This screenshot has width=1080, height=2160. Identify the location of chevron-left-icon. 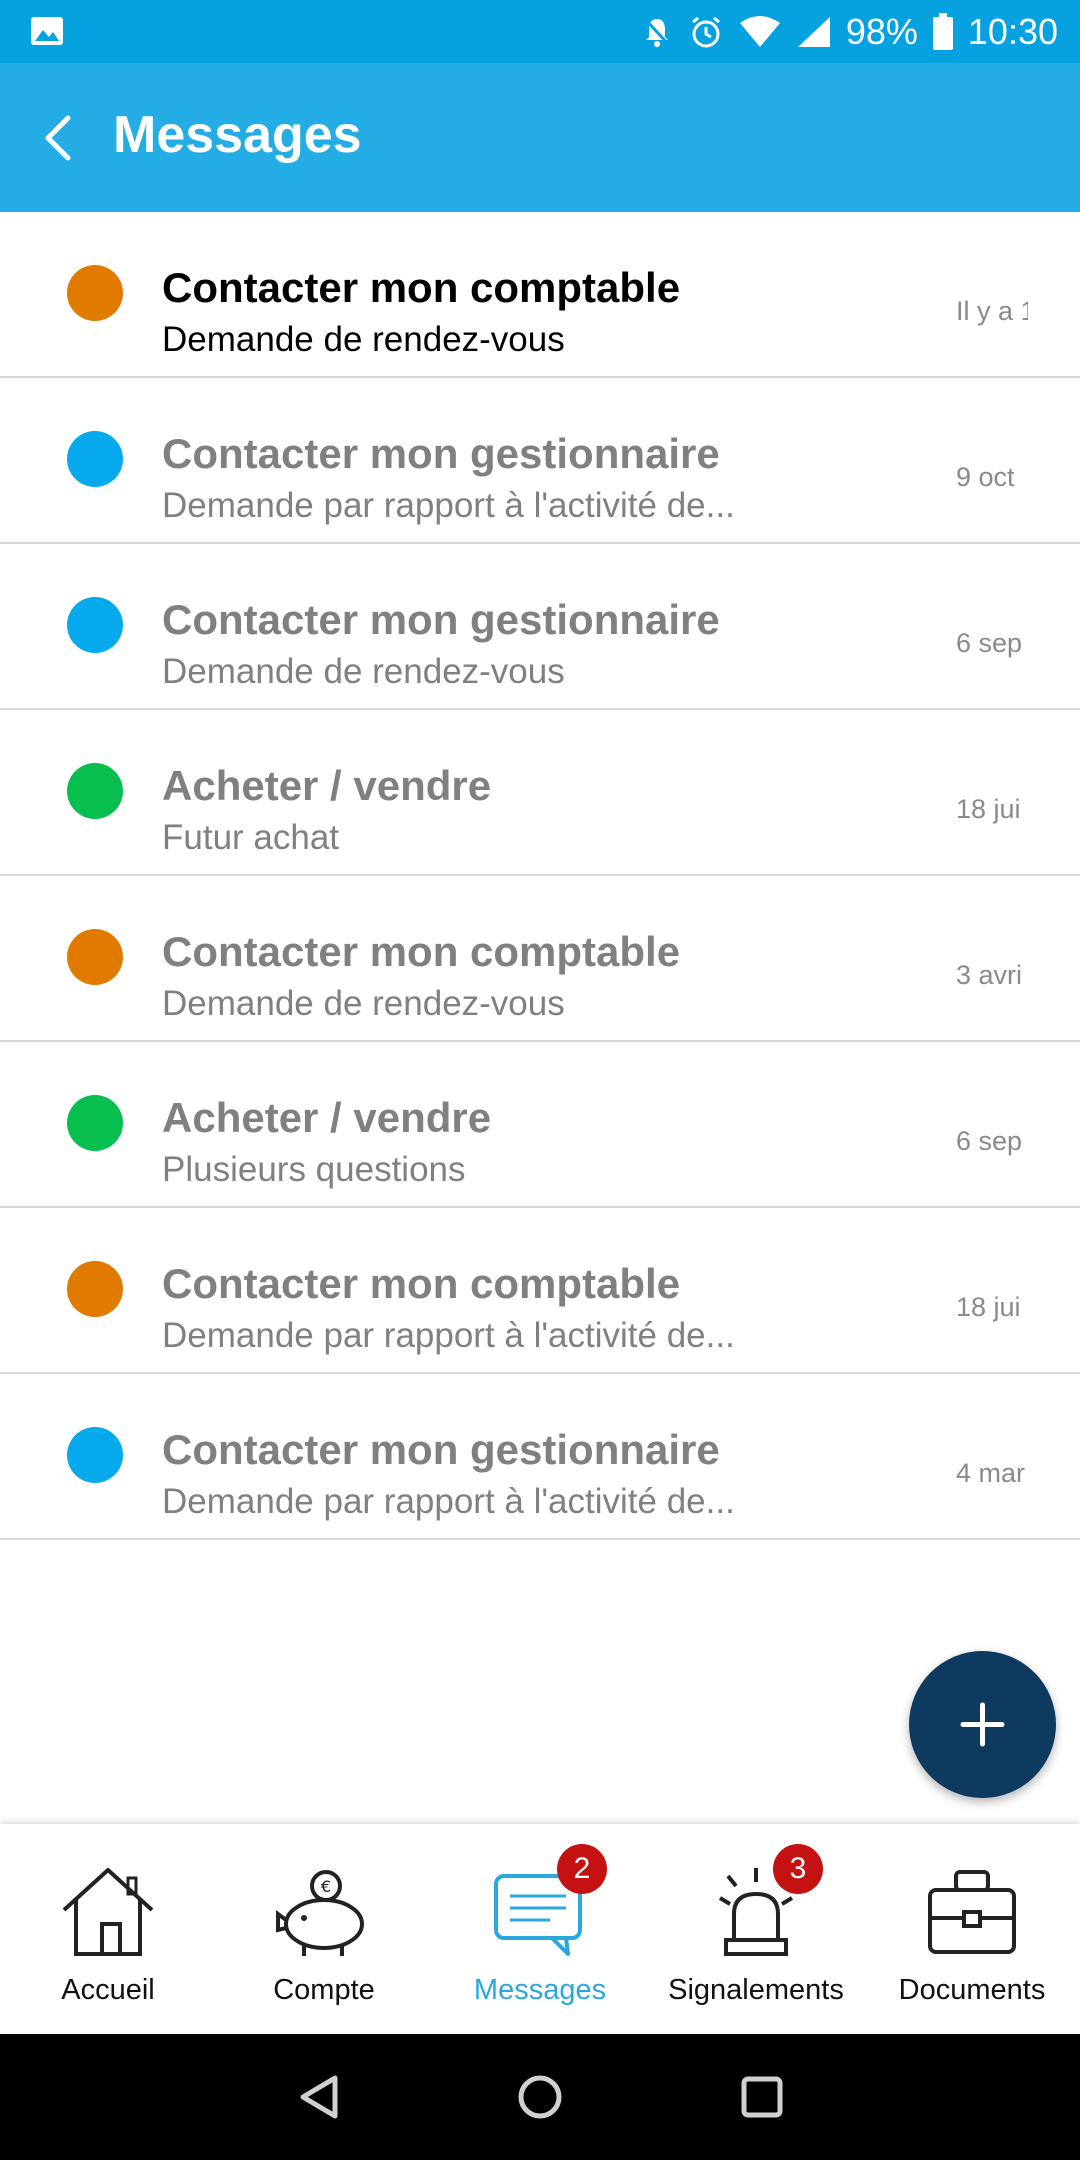
(61, 138).